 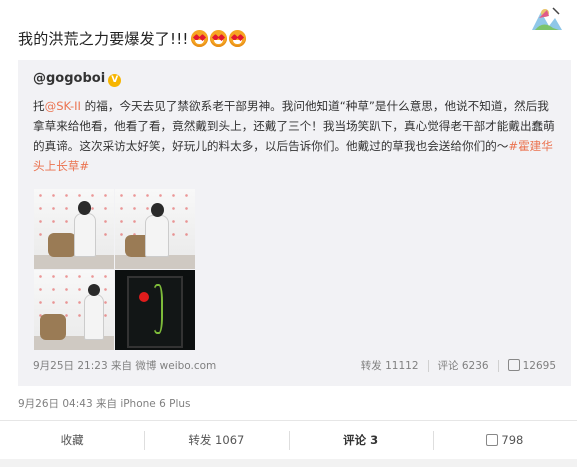 What do you see at coordinates (72, 440) in the screenshot?
I see `favorite-button: 收藏` at bounding box center [72, 440].